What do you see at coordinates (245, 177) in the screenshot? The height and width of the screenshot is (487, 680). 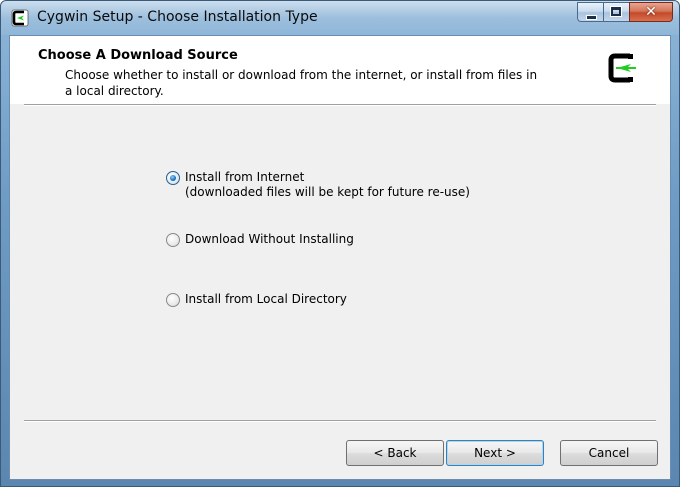 I see `option-label-line1: Install from Internet` at bounding box center [245, 177].